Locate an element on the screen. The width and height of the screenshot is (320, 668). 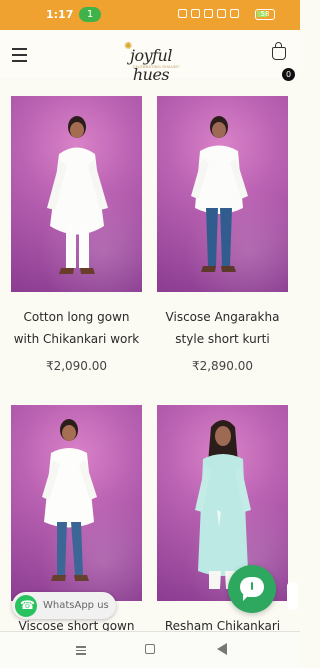
notification-count-pill: 1 is located at coordinates (90, 14).